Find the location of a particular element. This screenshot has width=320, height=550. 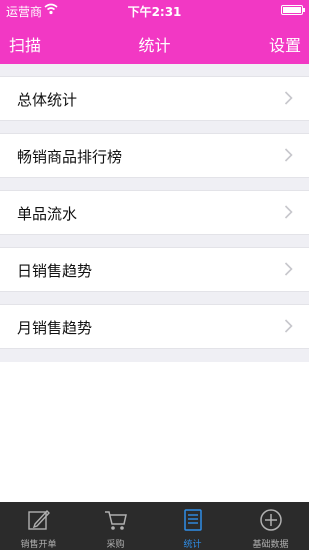

menu-item-label: 畅销商品排行榜 is located at coordinates (70, 157).